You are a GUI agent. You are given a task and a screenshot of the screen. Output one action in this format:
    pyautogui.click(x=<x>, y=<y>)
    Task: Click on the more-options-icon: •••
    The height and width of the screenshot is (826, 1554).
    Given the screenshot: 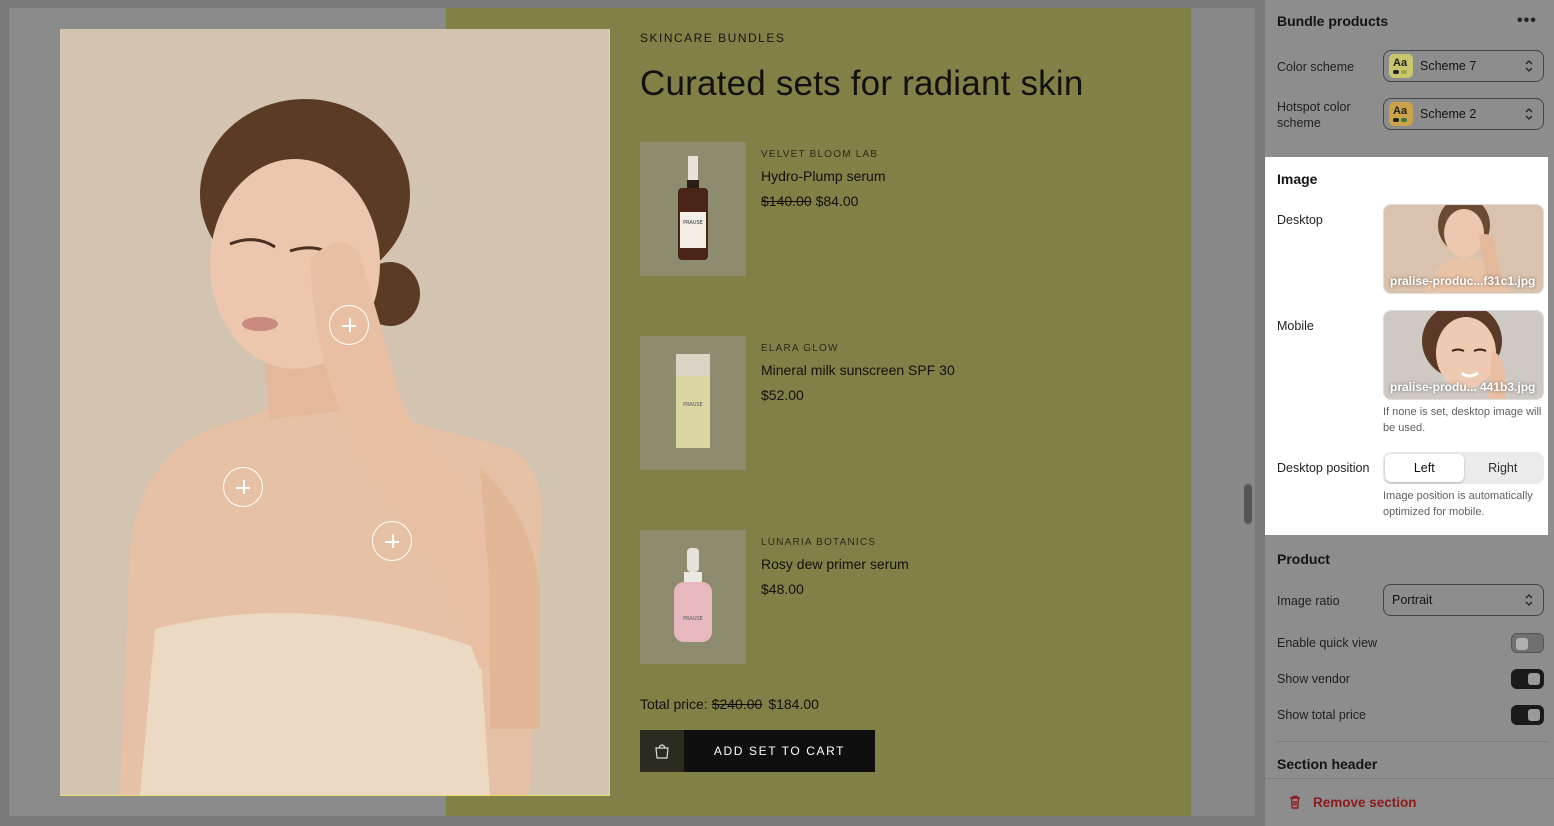 What is the action you would take?
    pyautogui.click(x=1527, y=21)
    